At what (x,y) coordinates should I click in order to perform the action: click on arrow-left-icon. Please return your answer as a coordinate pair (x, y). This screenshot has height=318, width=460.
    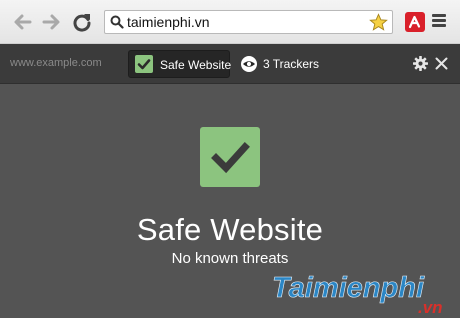
    Looking at the image, I should click on (23, 22).